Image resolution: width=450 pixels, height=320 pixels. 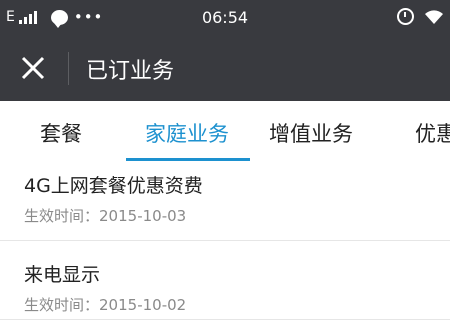 What do you see at coordinates (130, 71) in the screenshot?
I see `page-title: 已订业务` at bounding box center [130, 71].